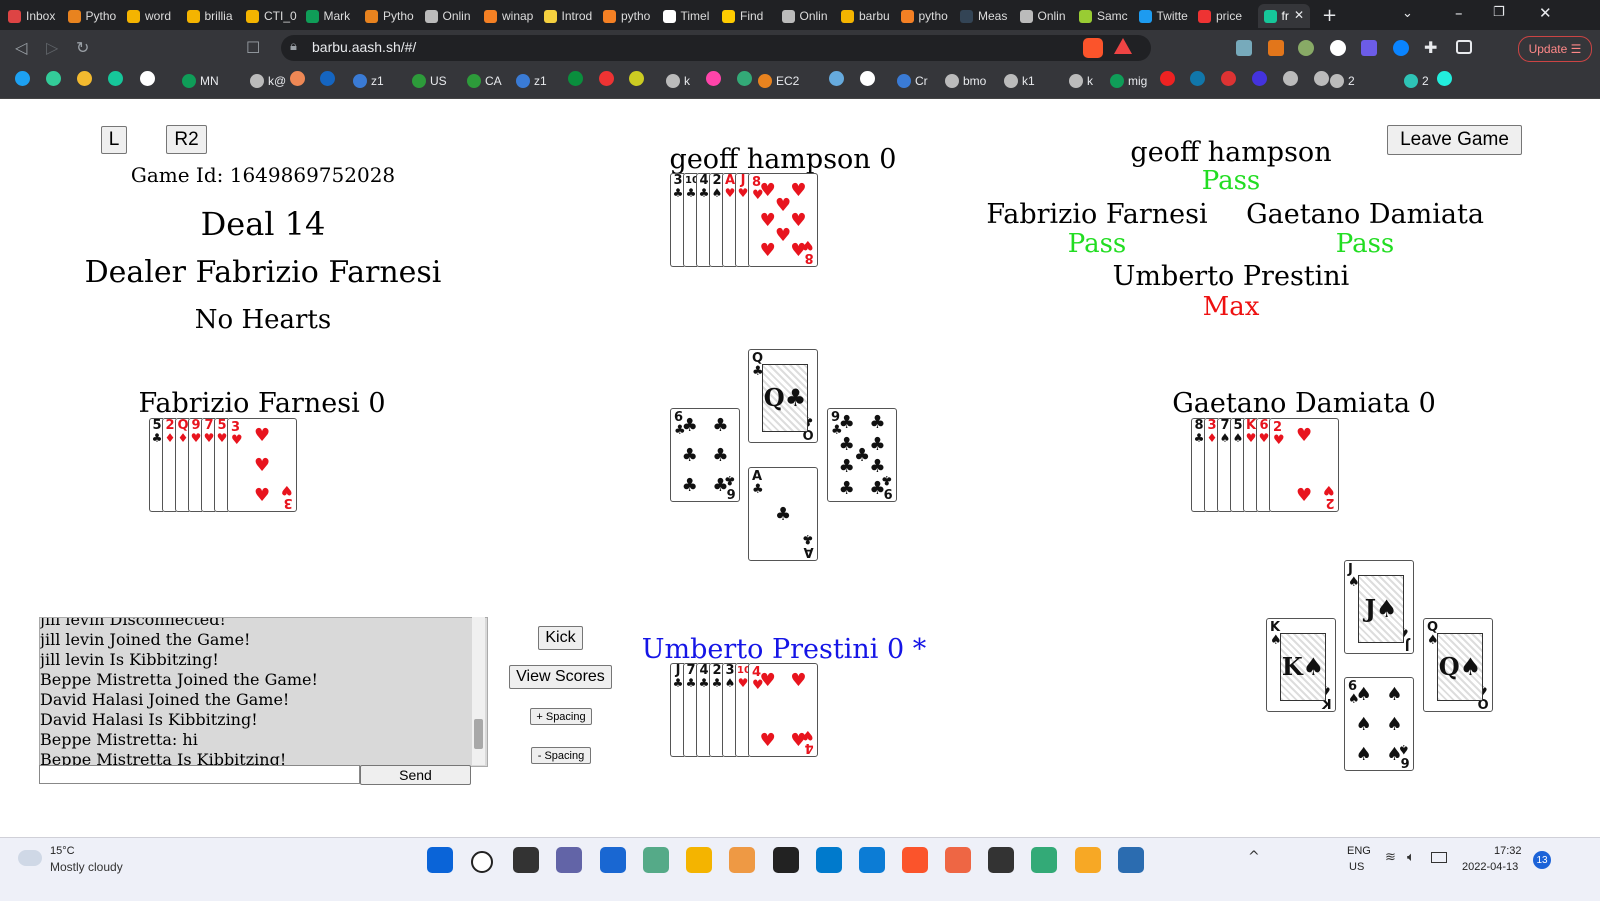 The height and width of the screenshot is (901, 1600). What do you see at coordinates (1093, 48) in the screenshot?
I see `brave-shield-icon` at bounding box center [1093, 48].